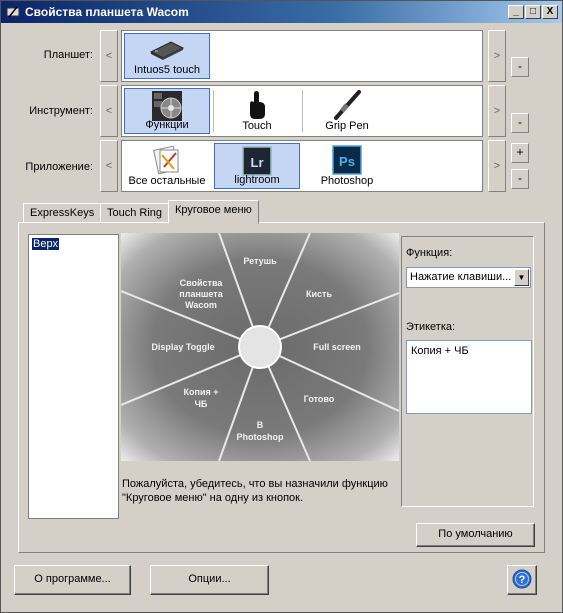 This screenshot has height=613, width=563. I want to click on maximize-button: □, so click(533, 12).